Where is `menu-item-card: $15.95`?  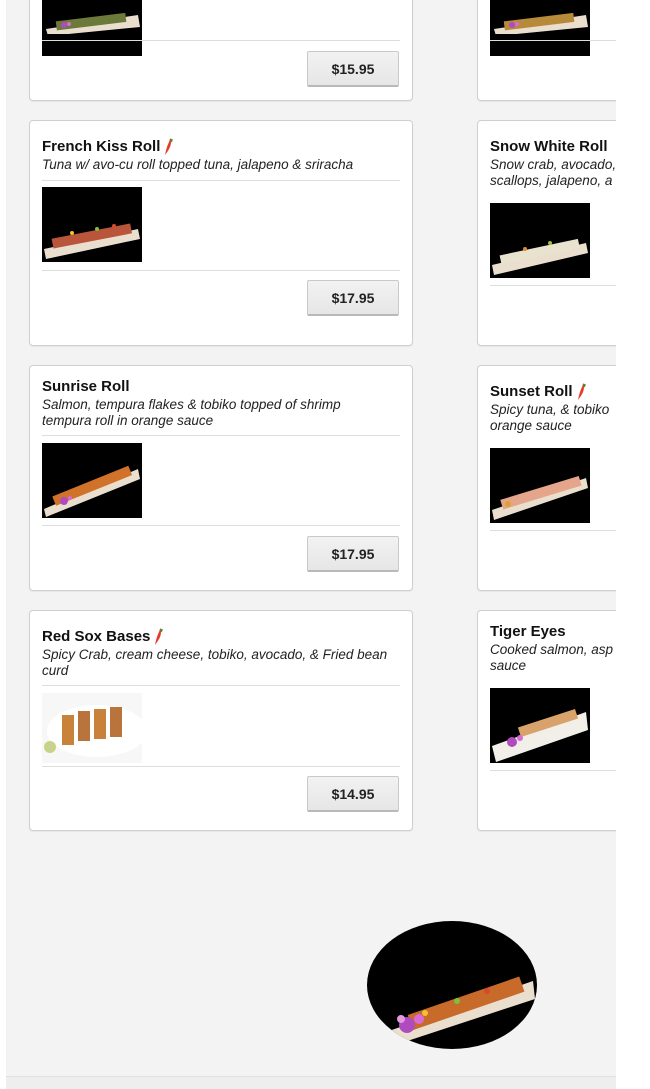
menu-item-card: $15.95 is located at coordinates (221, 50).